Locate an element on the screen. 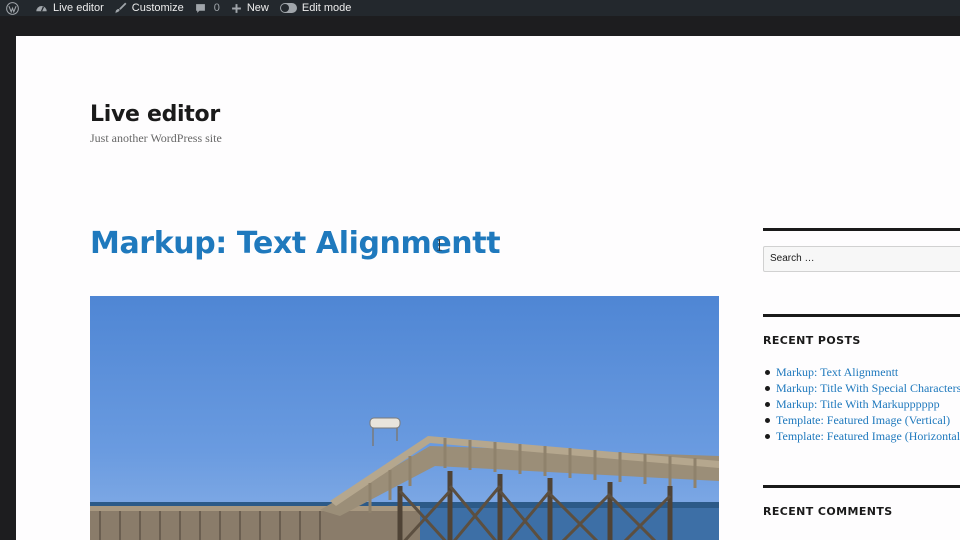 Image resolution: width=960 pixels, height=540 pixels. site-name-menu: Live editor is located at coordinates (69, 8).